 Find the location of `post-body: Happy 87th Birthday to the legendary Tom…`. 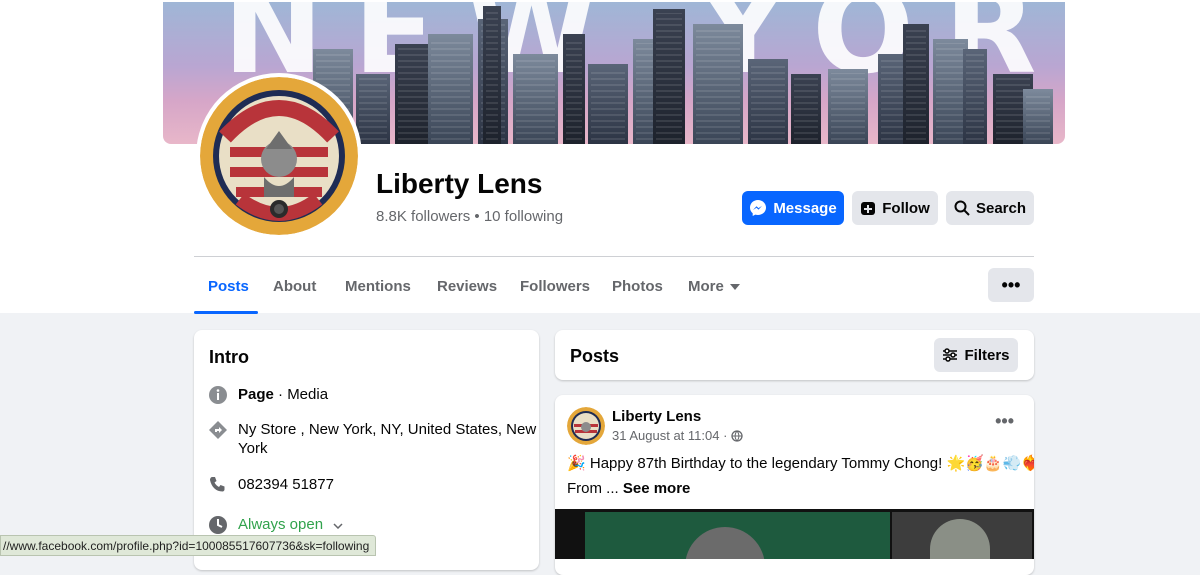

post-body: Happy 87th Birthday to the legendary Tom… is located at coordinates (766, 463).